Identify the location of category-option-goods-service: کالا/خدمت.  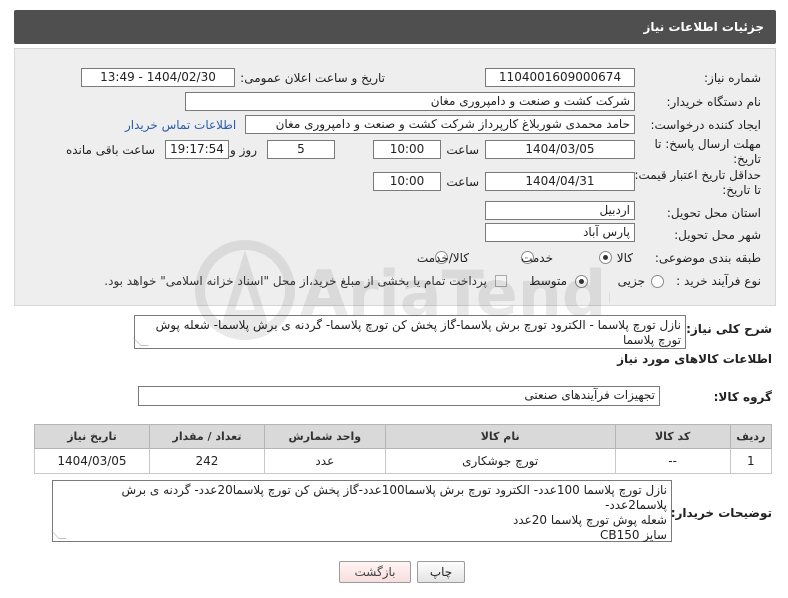
(442, 258).